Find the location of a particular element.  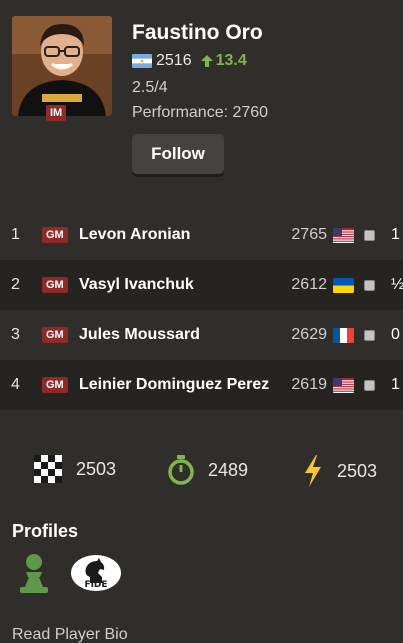

france-flag-icon is located at coordinates (343, 335).